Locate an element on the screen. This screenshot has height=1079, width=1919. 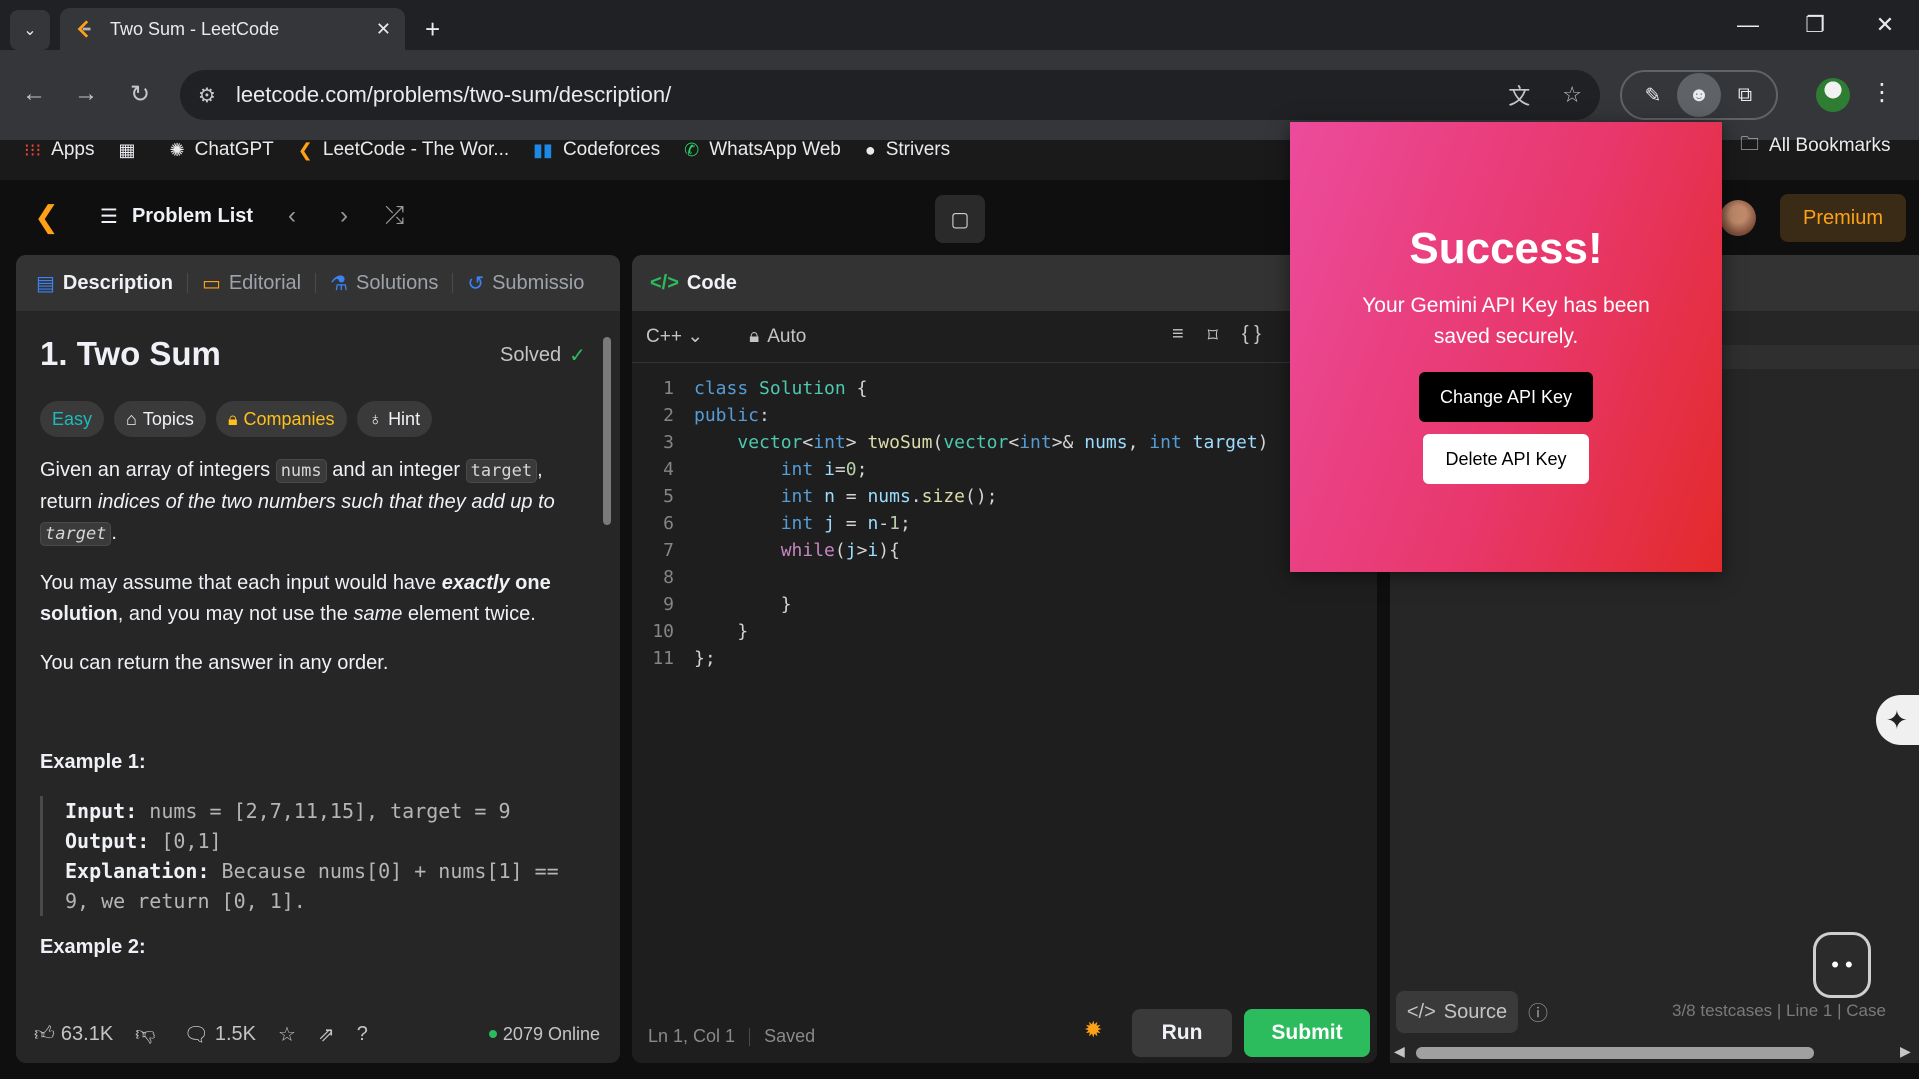
code-line: 7 while(j>i){ is located at coordinates (781, 550).